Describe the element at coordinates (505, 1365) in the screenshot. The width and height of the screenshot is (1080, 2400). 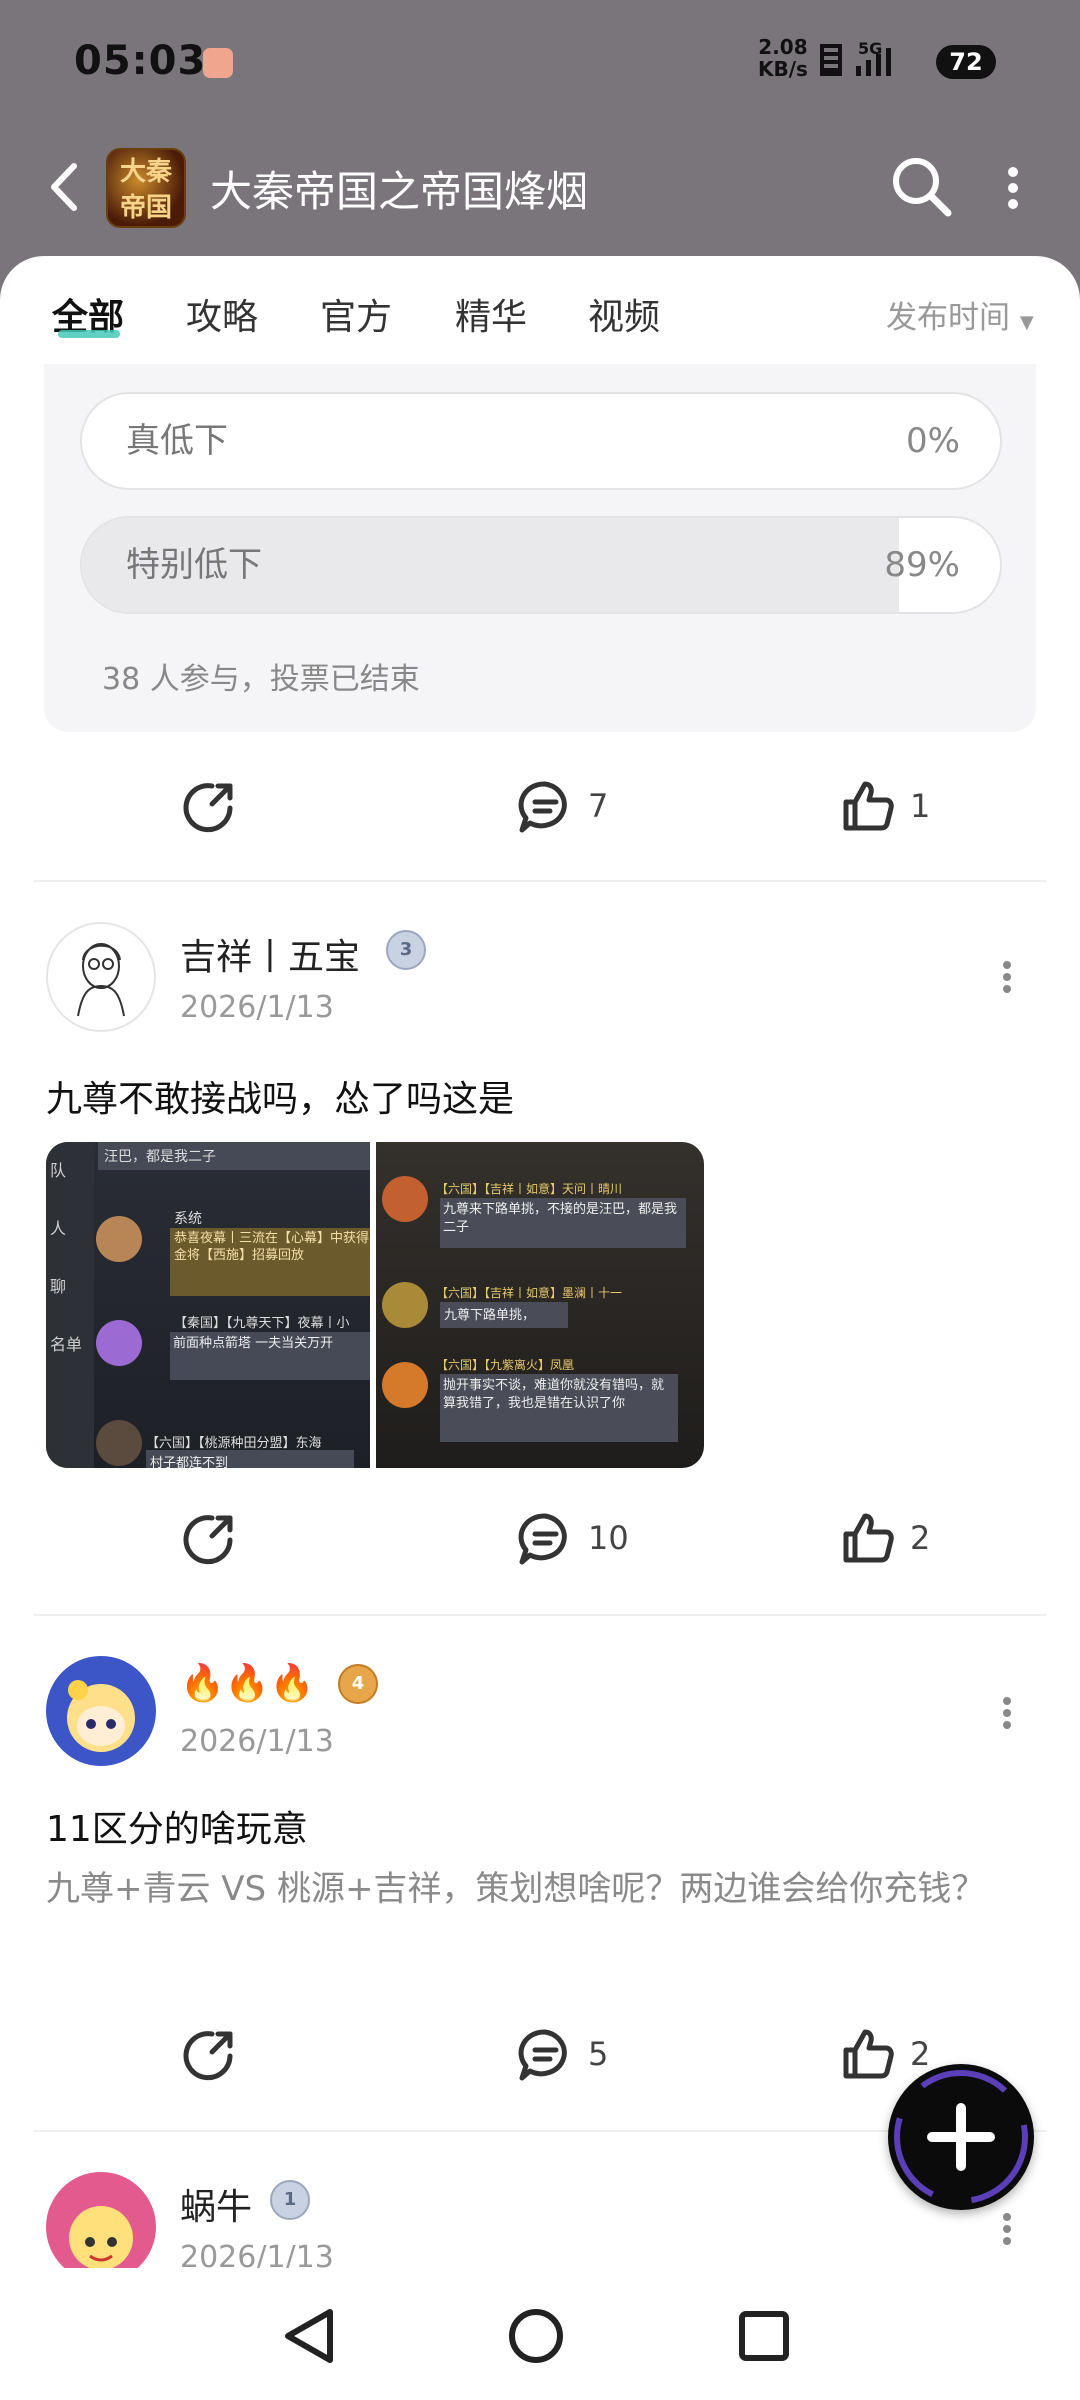
I see `chat-sender: 【六国】【九紫离火】凤凰` at that location.